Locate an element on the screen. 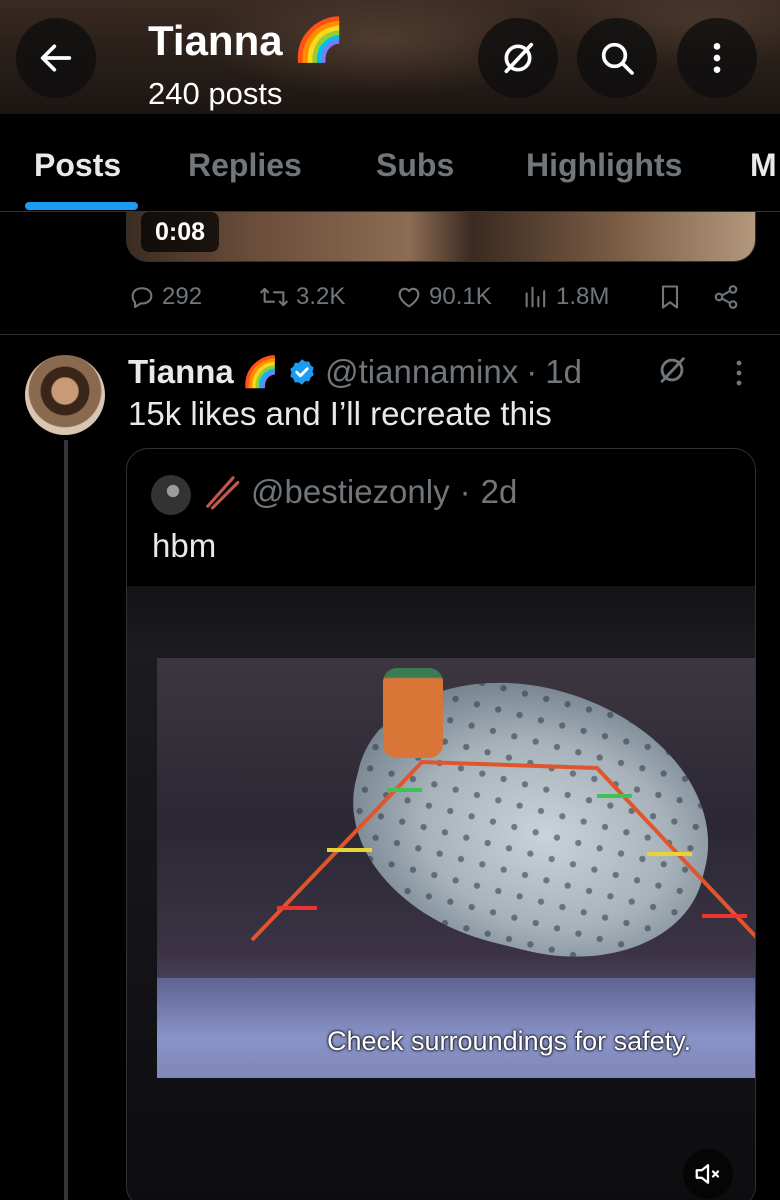 This screenshot has height=1200, width=780. parking-guide-lines is located at coordinates (502, 850).